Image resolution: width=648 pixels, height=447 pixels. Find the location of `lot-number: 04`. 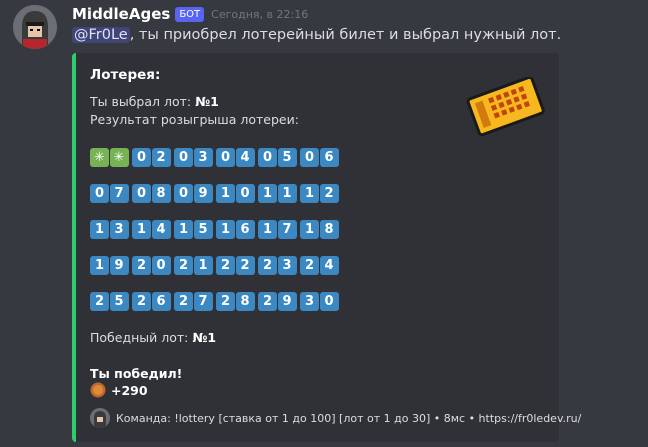

lot-number: 04 is located at coordinates (235, 157).